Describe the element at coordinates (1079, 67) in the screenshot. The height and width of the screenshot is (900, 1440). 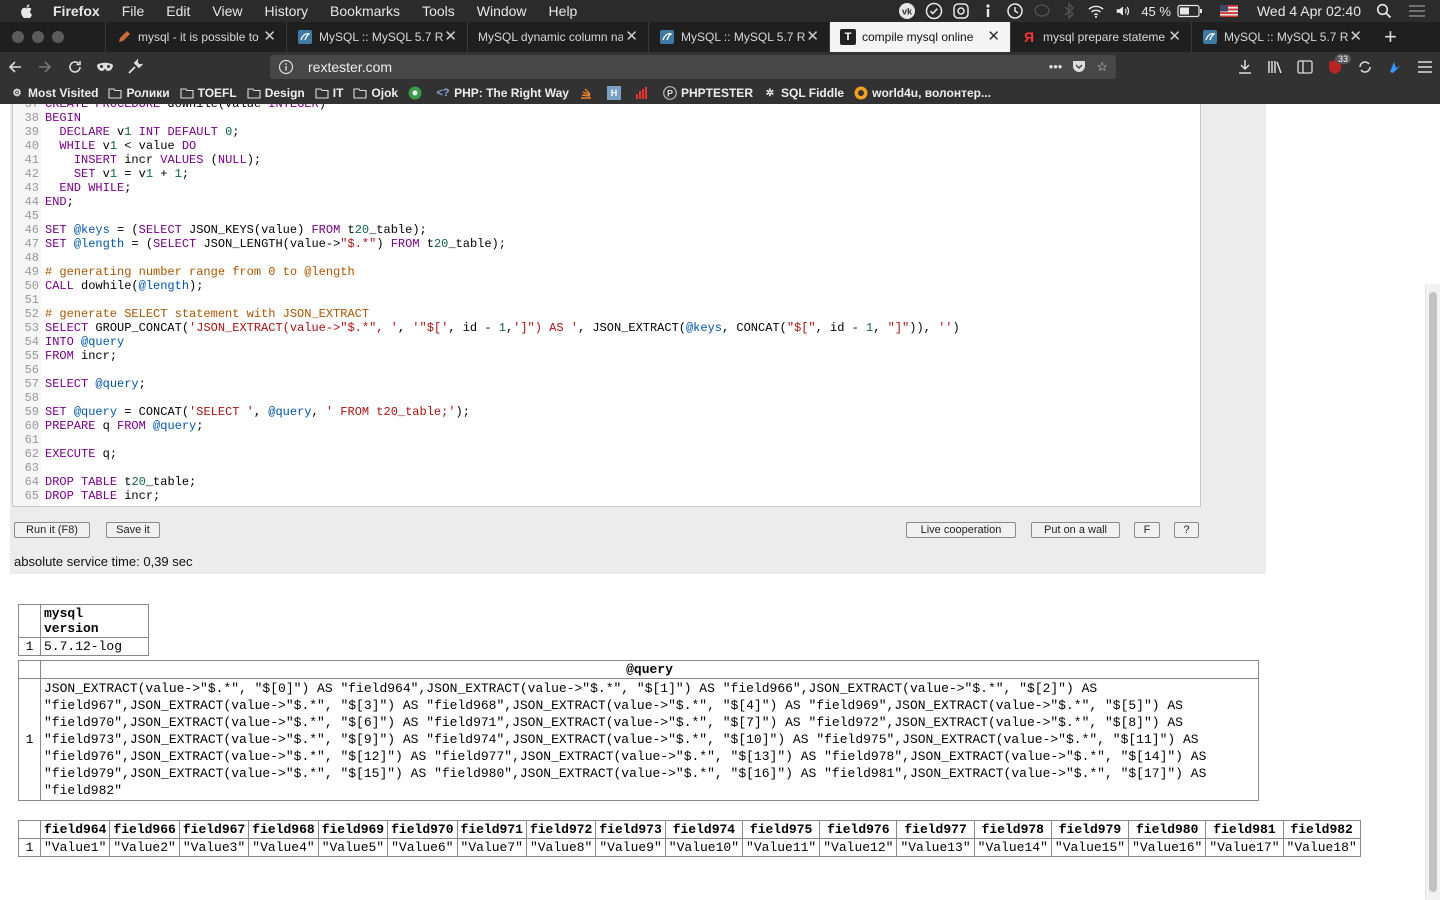
I see `pocket-icon` at that location.